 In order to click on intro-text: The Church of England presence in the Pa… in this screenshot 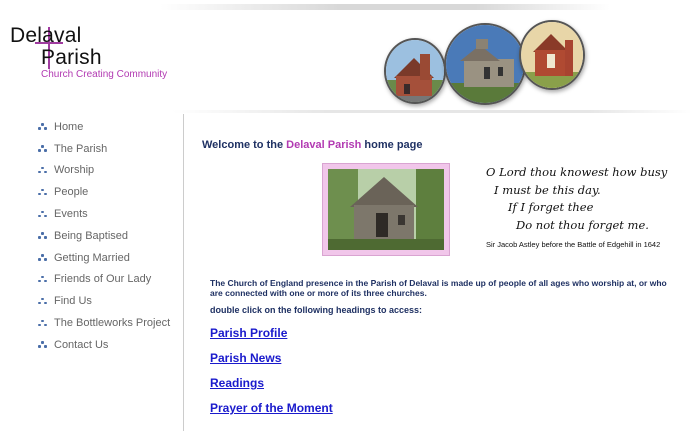, I will do `click(438, 288)`.